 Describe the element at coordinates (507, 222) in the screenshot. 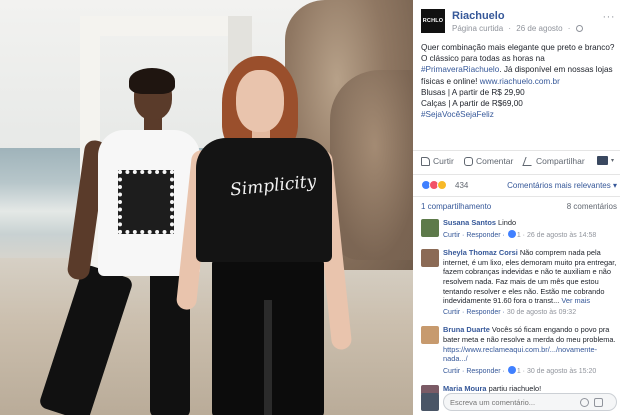

I see `comment-text: Lindo` at that location.